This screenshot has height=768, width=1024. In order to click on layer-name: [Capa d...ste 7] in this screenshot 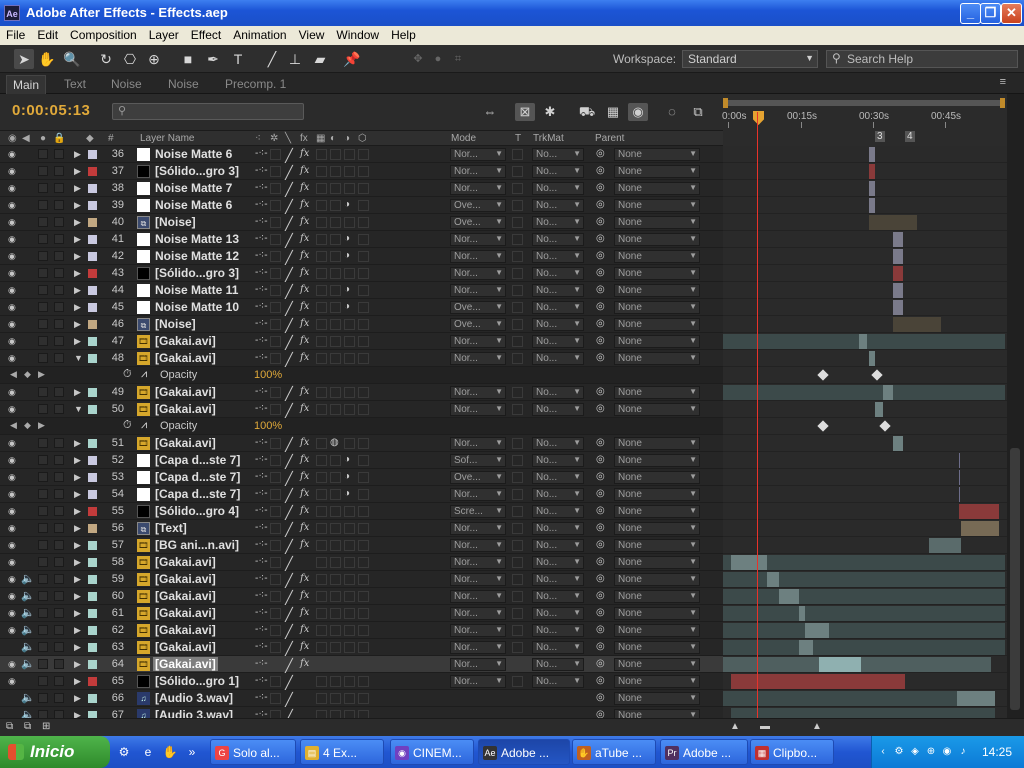, I will do `click(197, 494)`.